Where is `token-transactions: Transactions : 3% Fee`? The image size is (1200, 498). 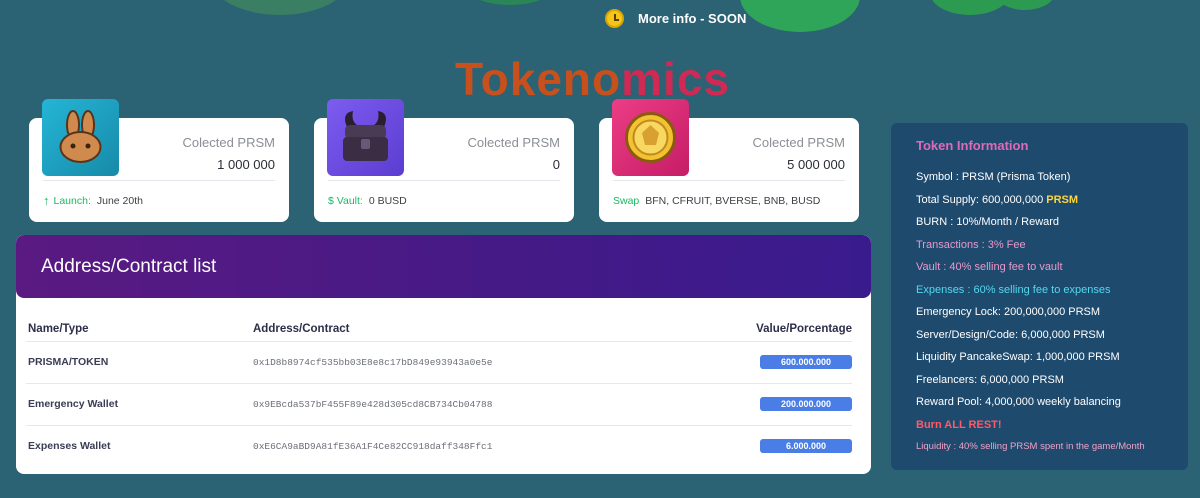
token-transactions: Transactions : 3% Fee is located at coordinates (971, 244).